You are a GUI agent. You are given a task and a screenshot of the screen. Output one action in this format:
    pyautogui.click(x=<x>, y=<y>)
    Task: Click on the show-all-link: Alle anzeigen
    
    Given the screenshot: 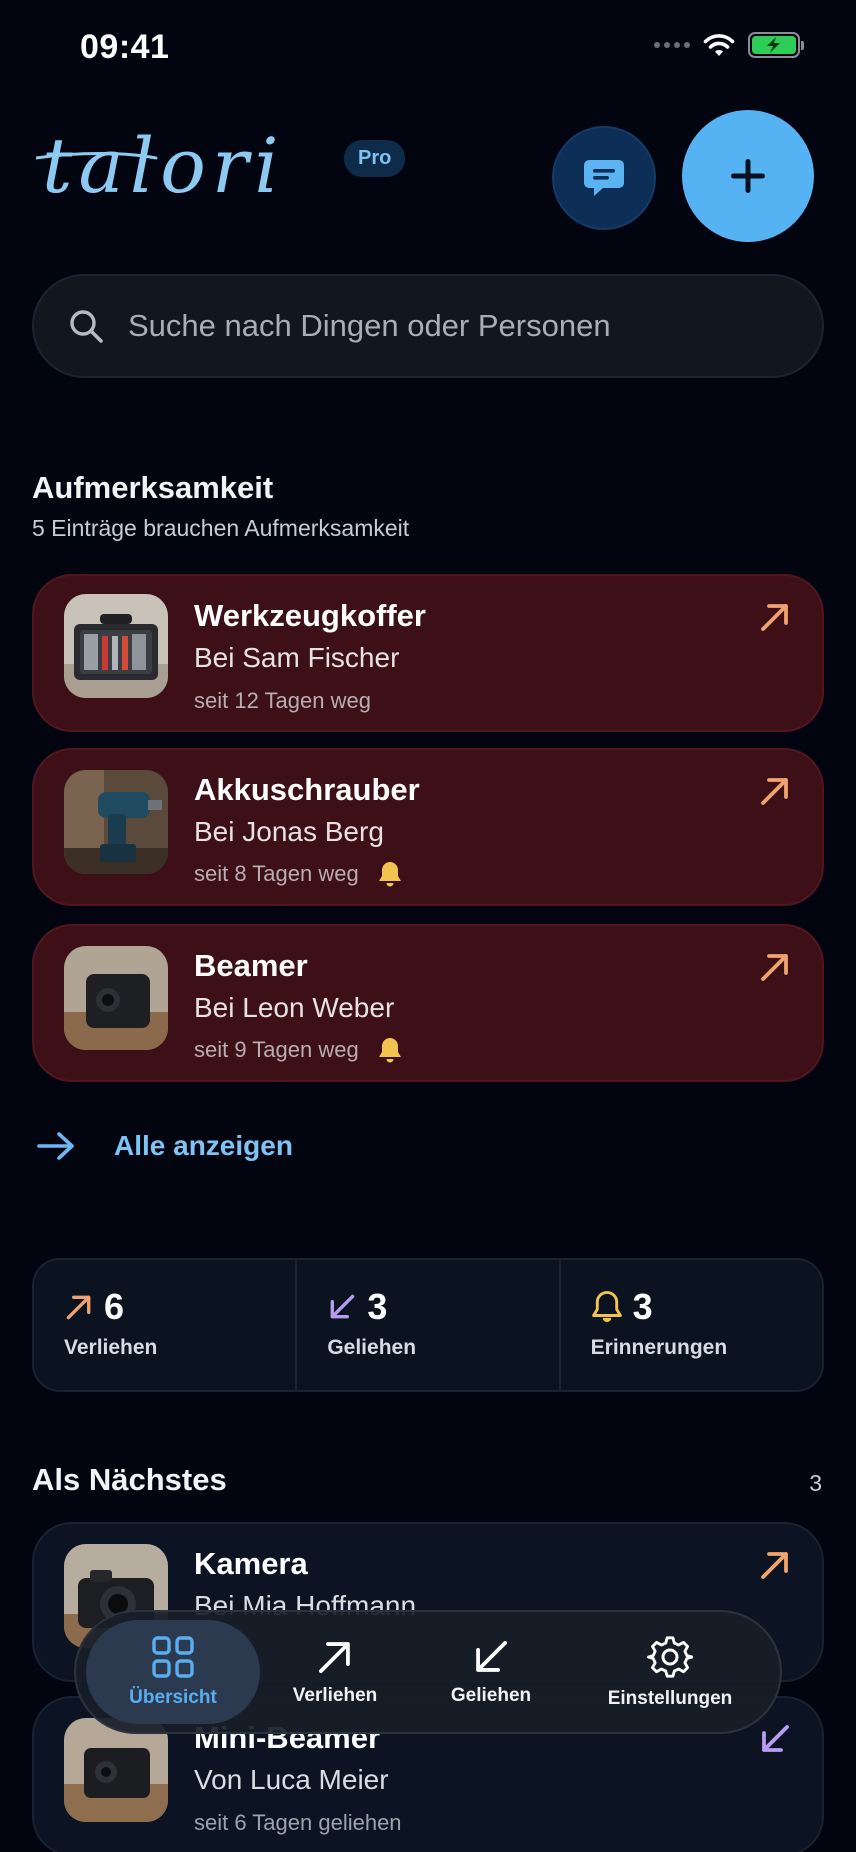 What is the action you would take?
    pyautogui.click(x=164, y=1146)
    